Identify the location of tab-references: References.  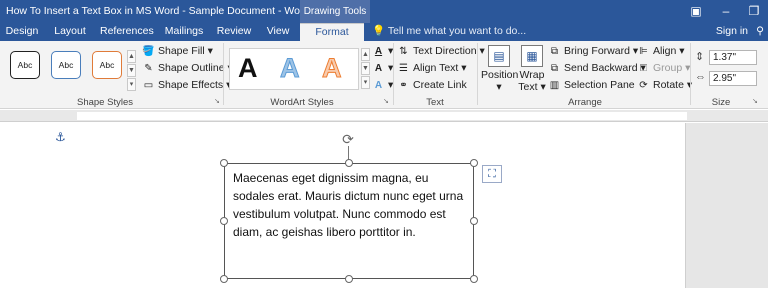
(127, 32).